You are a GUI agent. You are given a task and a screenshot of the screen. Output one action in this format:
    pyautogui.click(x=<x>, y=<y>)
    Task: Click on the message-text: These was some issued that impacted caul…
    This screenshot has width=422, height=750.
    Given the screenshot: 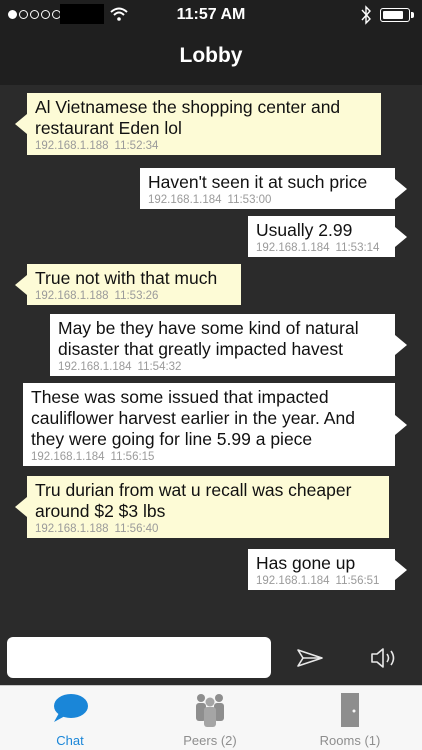 What is the action you would take?
    pyautogui.click(x=193, y=418)
    